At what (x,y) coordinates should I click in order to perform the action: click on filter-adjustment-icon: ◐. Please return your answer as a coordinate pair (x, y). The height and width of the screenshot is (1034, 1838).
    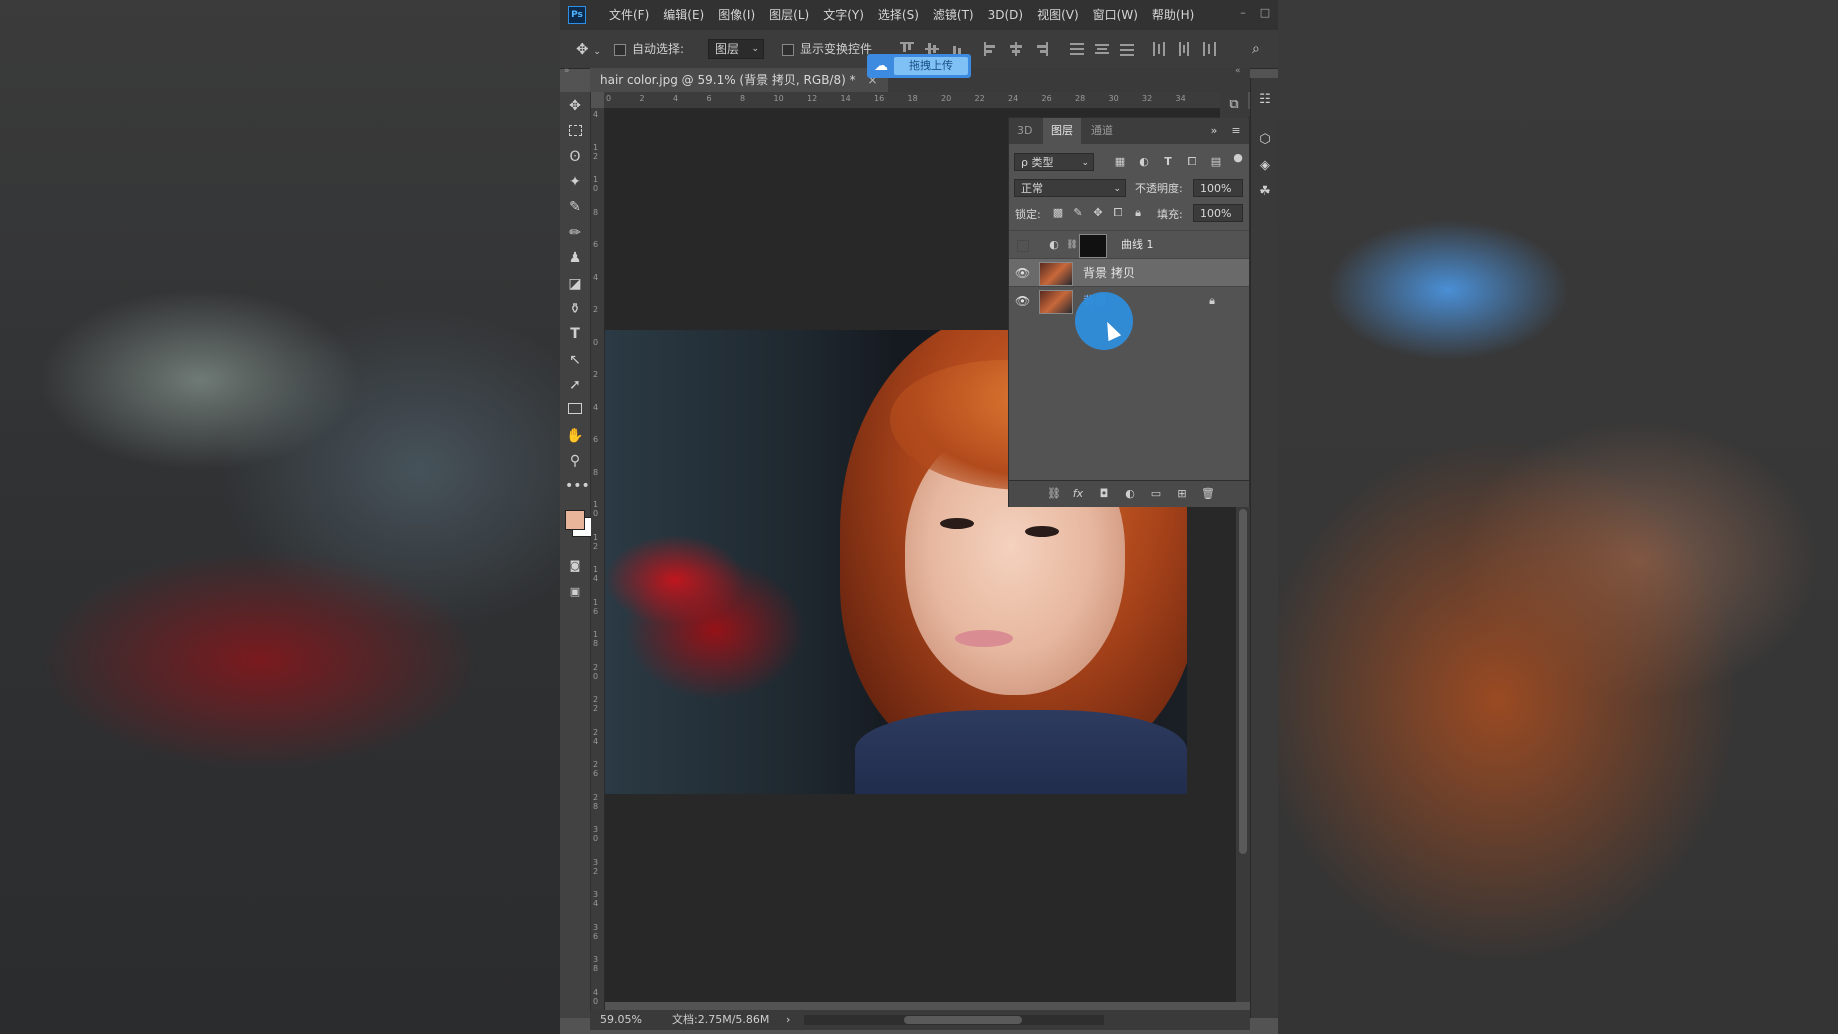
    Looking at the image, I should click on (1144, 162).